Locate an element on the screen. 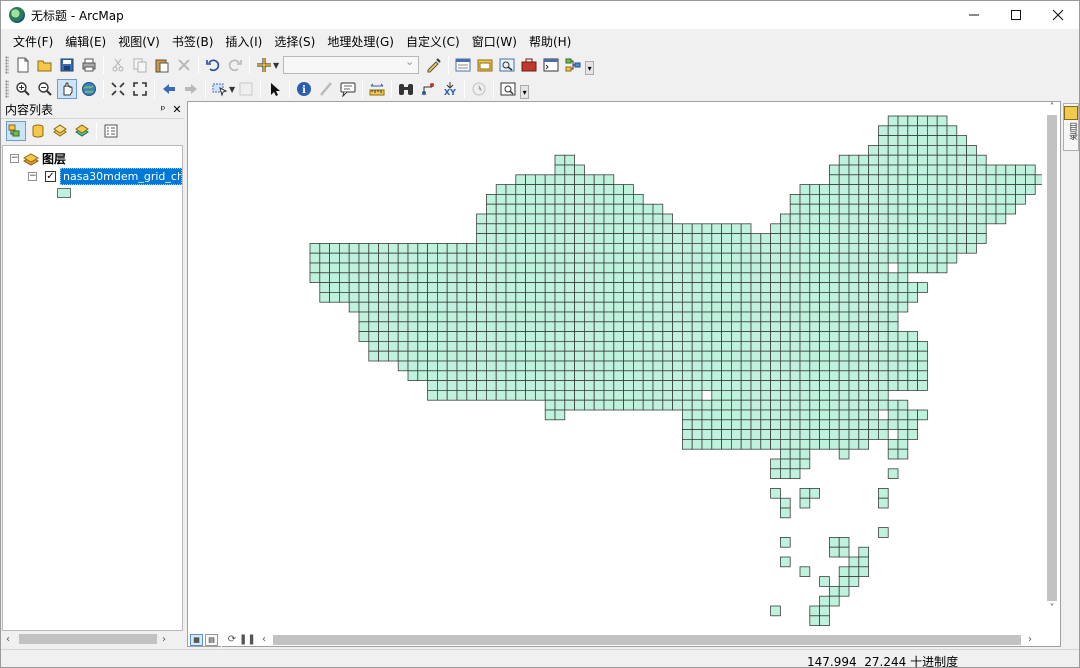  menu-customize: 自定义(C) is located at coordinates (433, 42).